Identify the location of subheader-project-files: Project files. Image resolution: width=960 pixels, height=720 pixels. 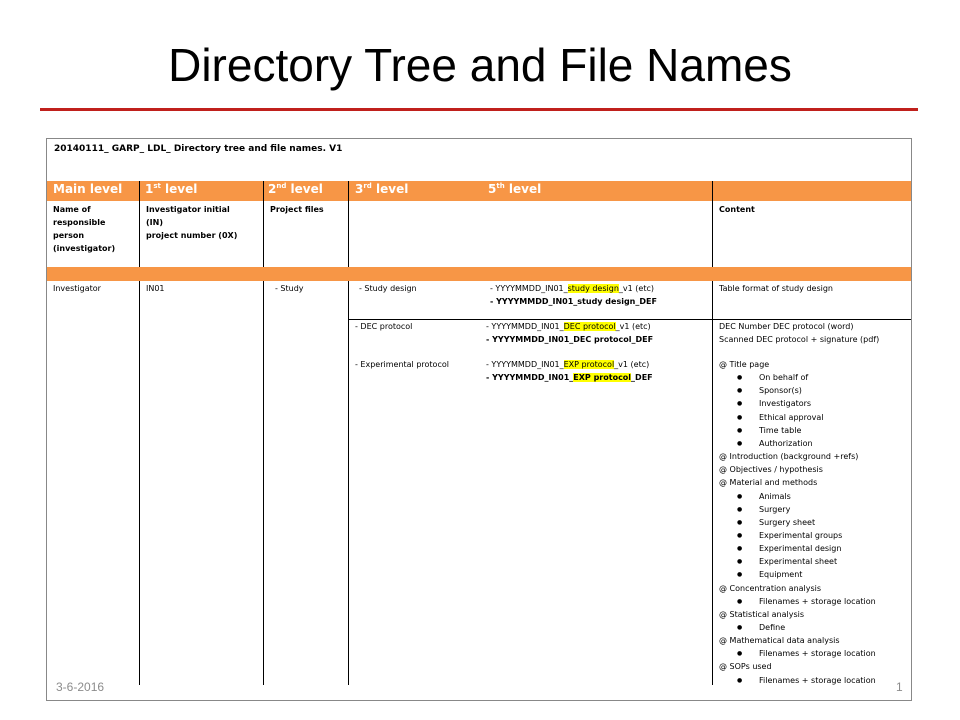
(297, 209).